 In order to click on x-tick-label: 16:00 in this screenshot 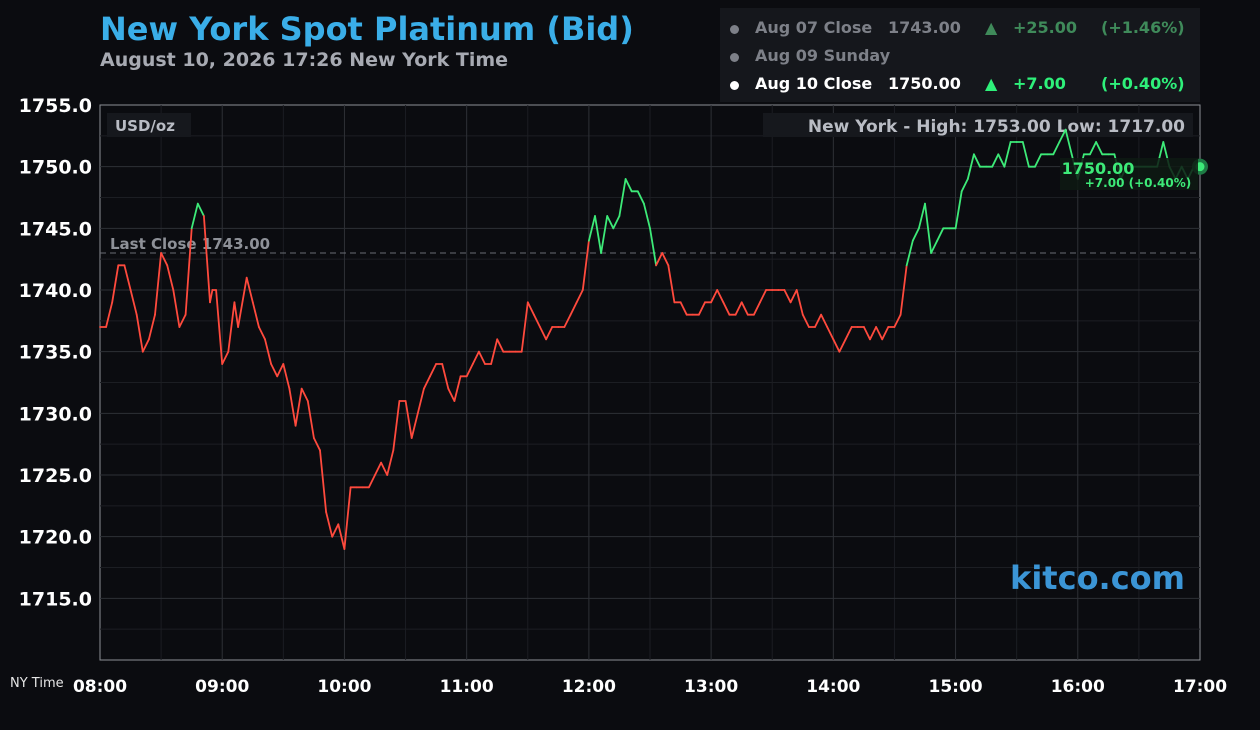, I will do `click(1078, 687)`.